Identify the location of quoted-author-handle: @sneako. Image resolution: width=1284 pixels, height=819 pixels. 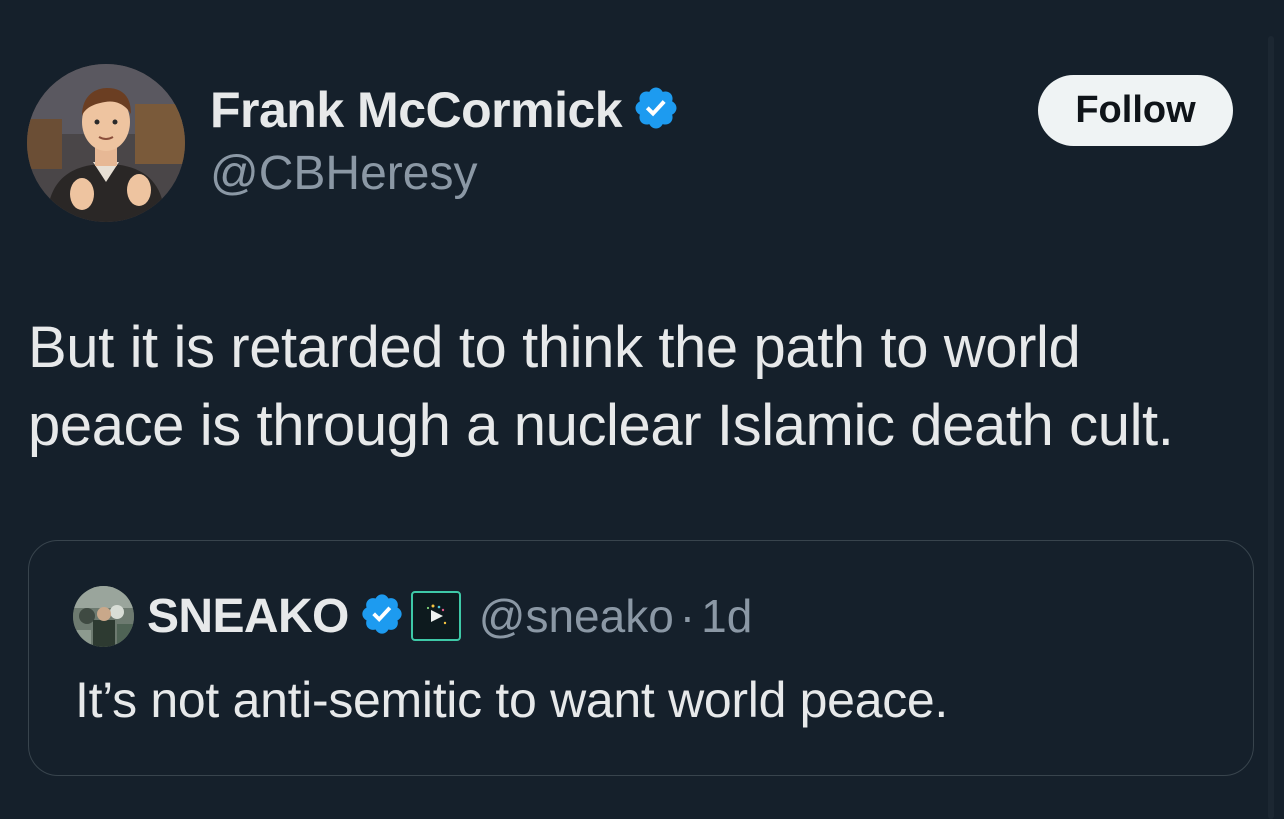
(576, 616).